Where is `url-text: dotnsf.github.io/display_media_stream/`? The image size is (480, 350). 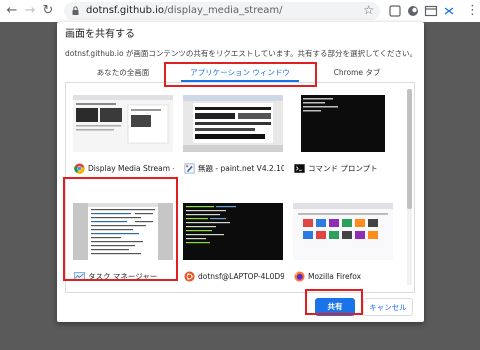
url-text: dotnsf.github.io/display_media_stream/ is located at coordinates (184, 11).